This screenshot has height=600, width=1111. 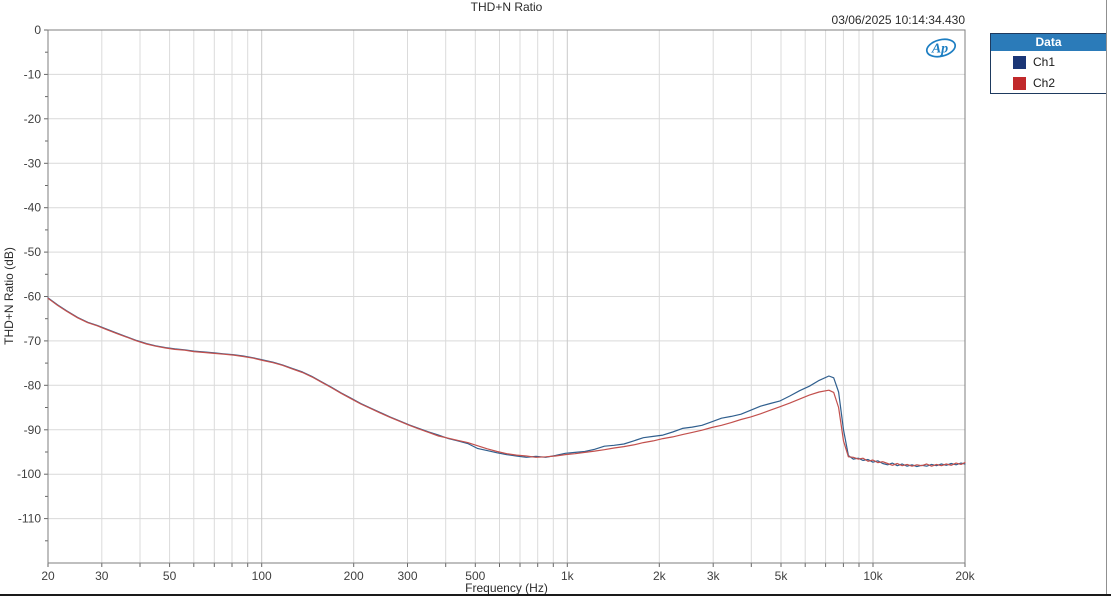 What do you see at coordinates (1048, 42) in the screenshot?
I see `legend-header: Data` at bounding box center [1048, 42].